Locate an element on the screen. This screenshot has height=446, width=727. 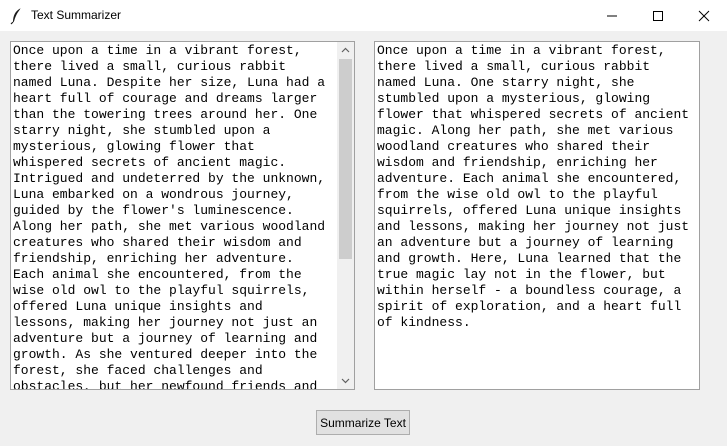
maximize-icon is located at coordinates (658, 16).